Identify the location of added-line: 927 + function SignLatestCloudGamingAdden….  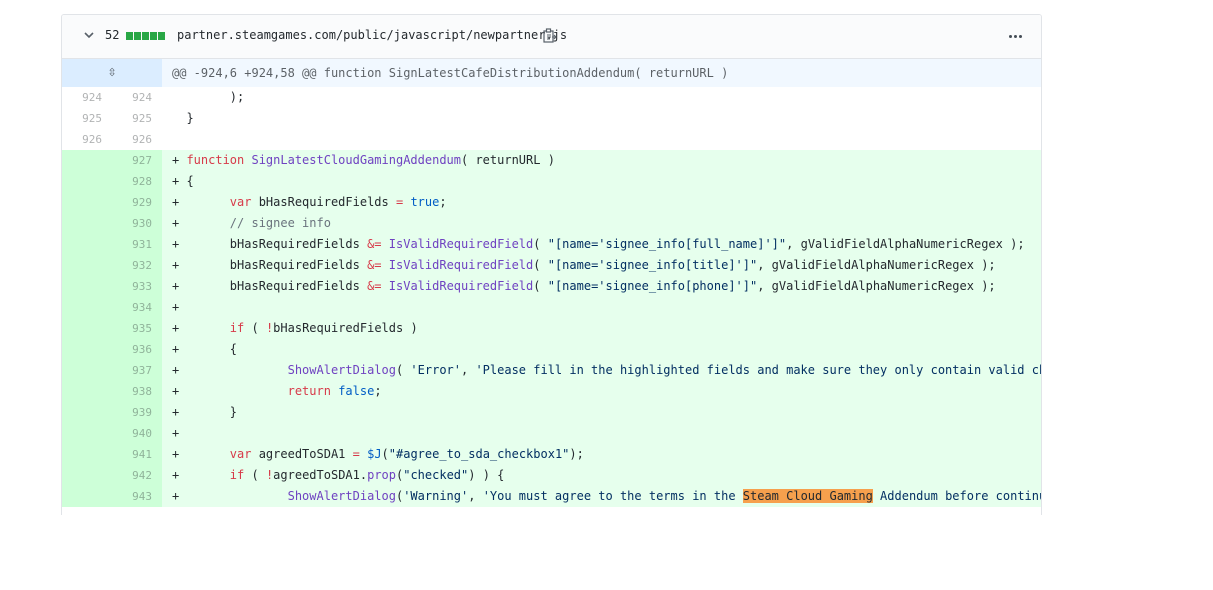
(551, 160).